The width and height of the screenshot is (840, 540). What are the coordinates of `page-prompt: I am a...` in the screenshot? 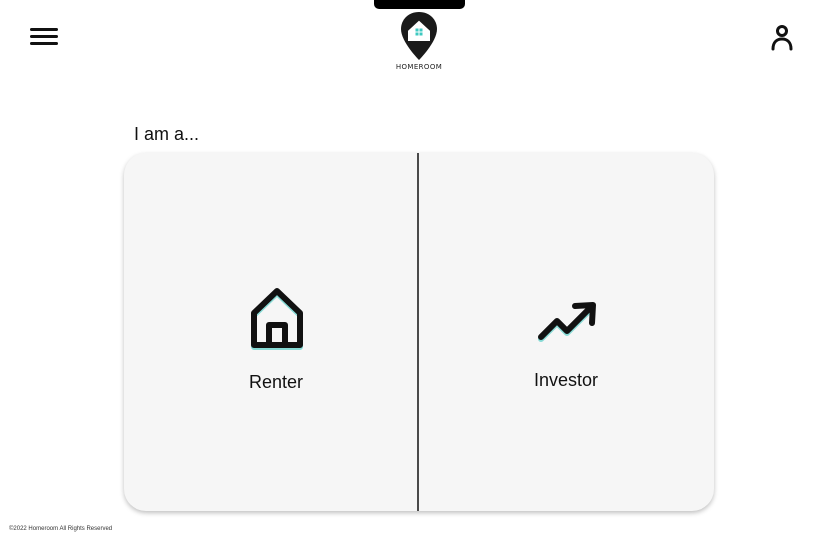 It's located at (167, 134).